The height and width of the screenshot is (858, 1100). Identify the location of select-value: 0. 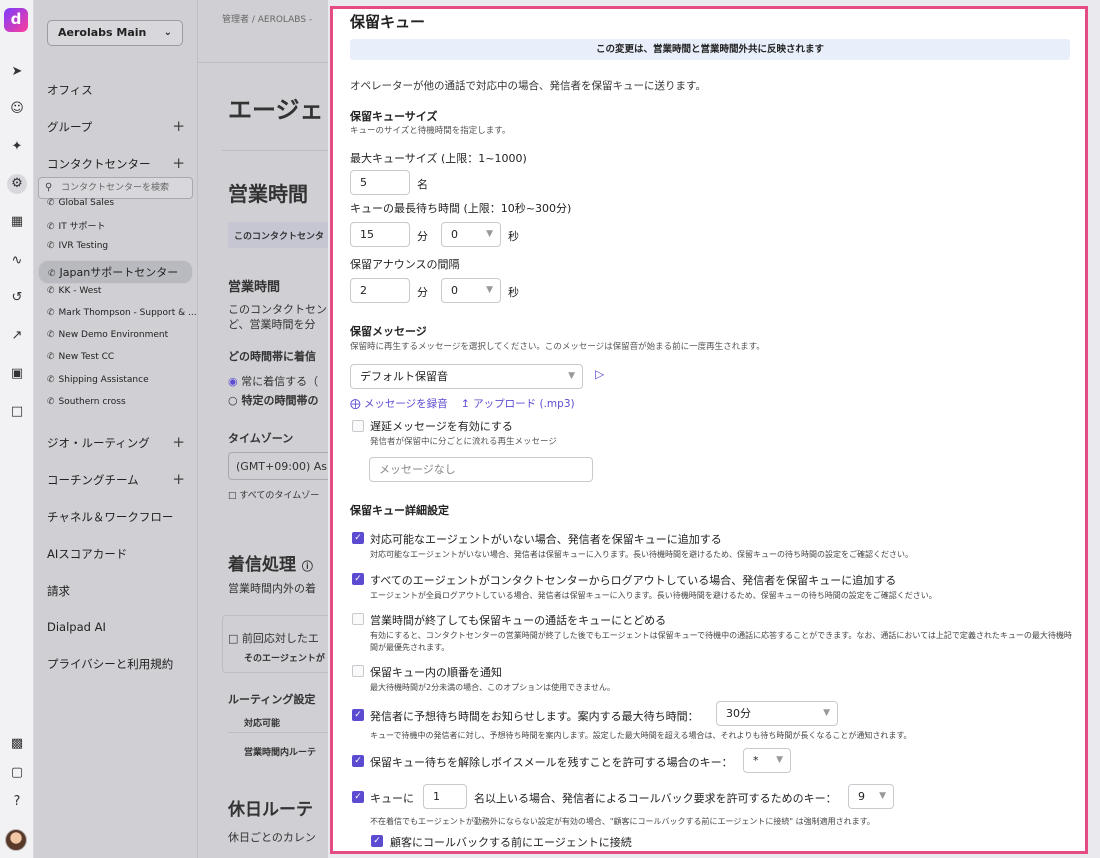
(454, 290).